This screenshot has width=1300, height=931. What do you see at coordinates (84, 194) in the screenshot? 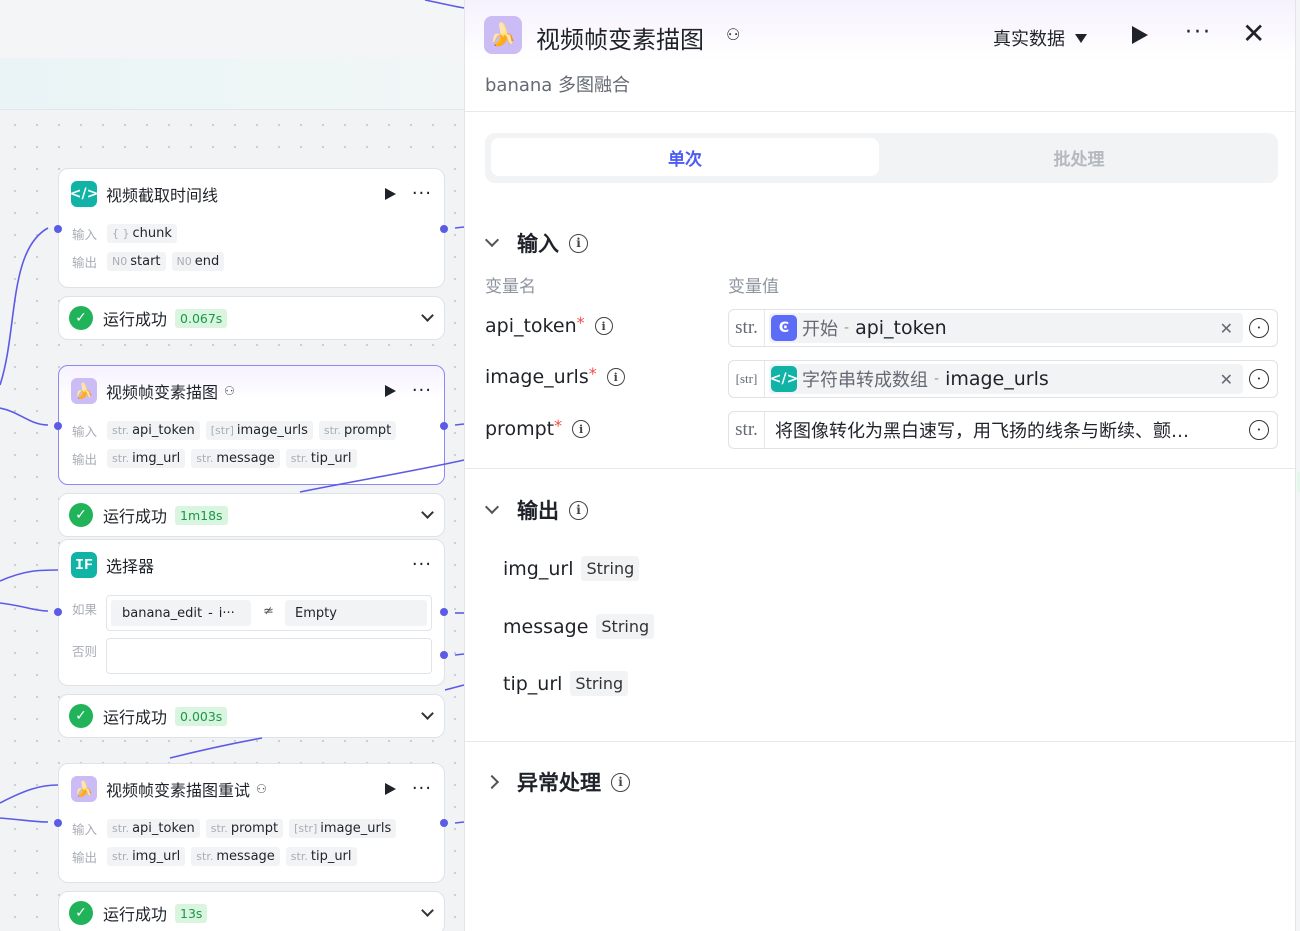
I see `code-icon: </>` at bounding box center [84, 194].